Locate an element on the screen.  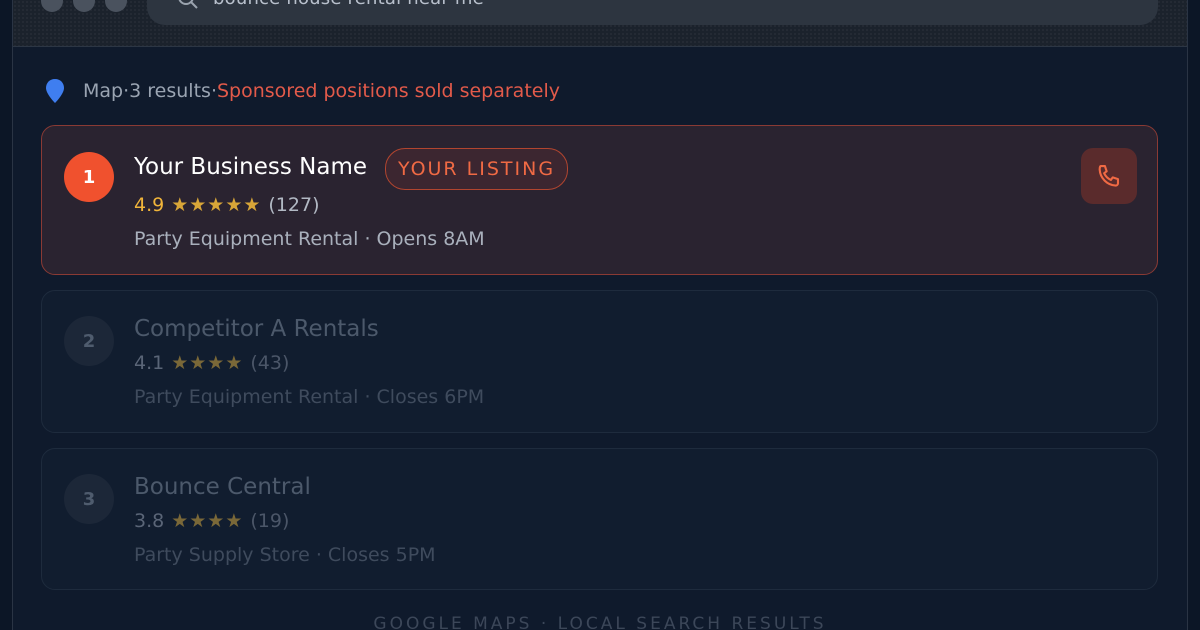
star-rating-icon: ★★★★★ is located at coordinates (216, 205).